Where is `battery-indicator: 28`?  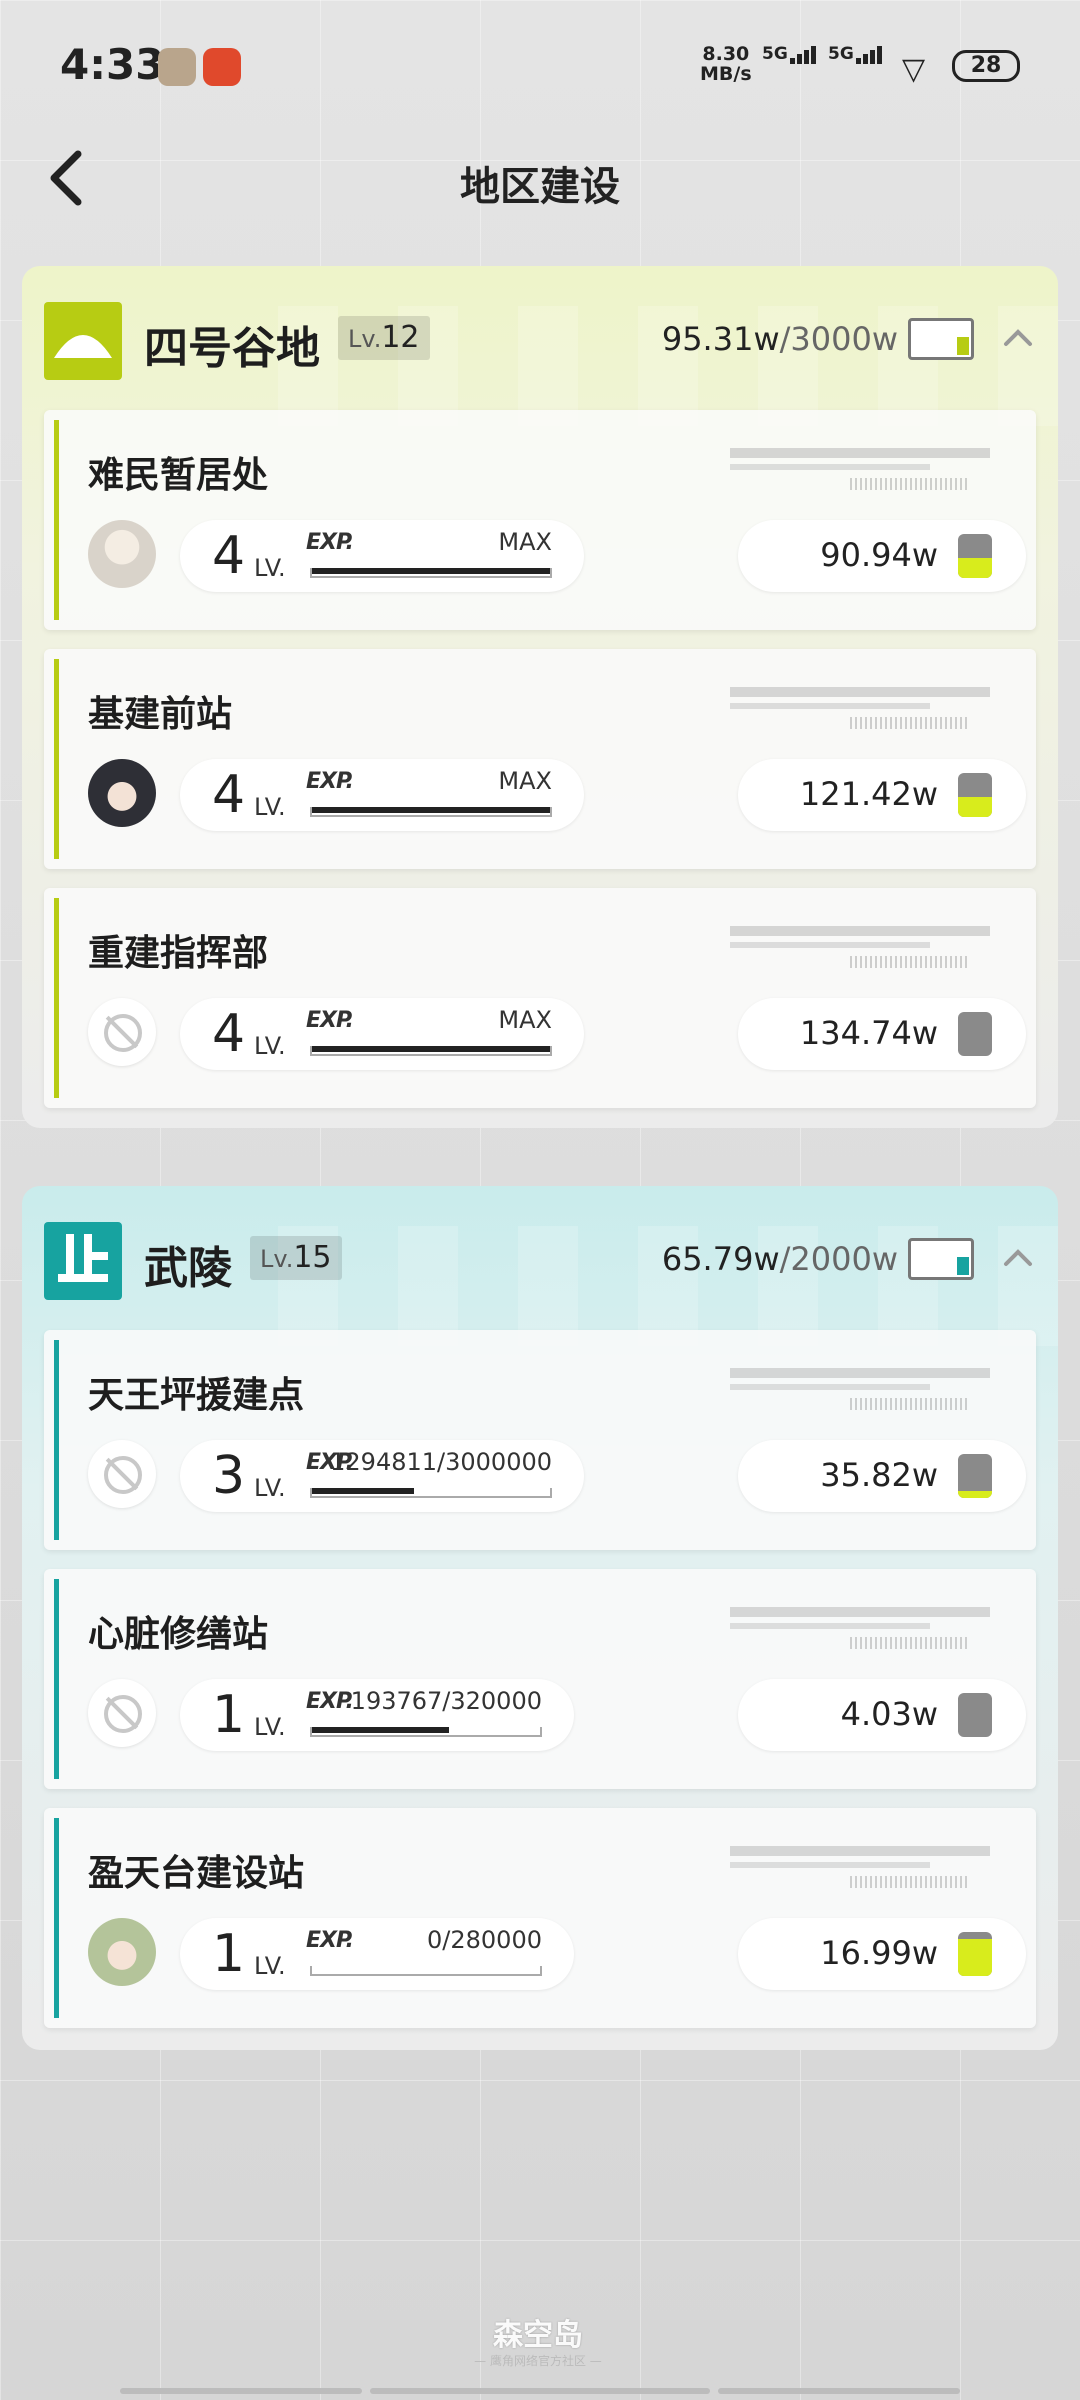 battery-indicator: 28 is located at coordinates (986, 66).